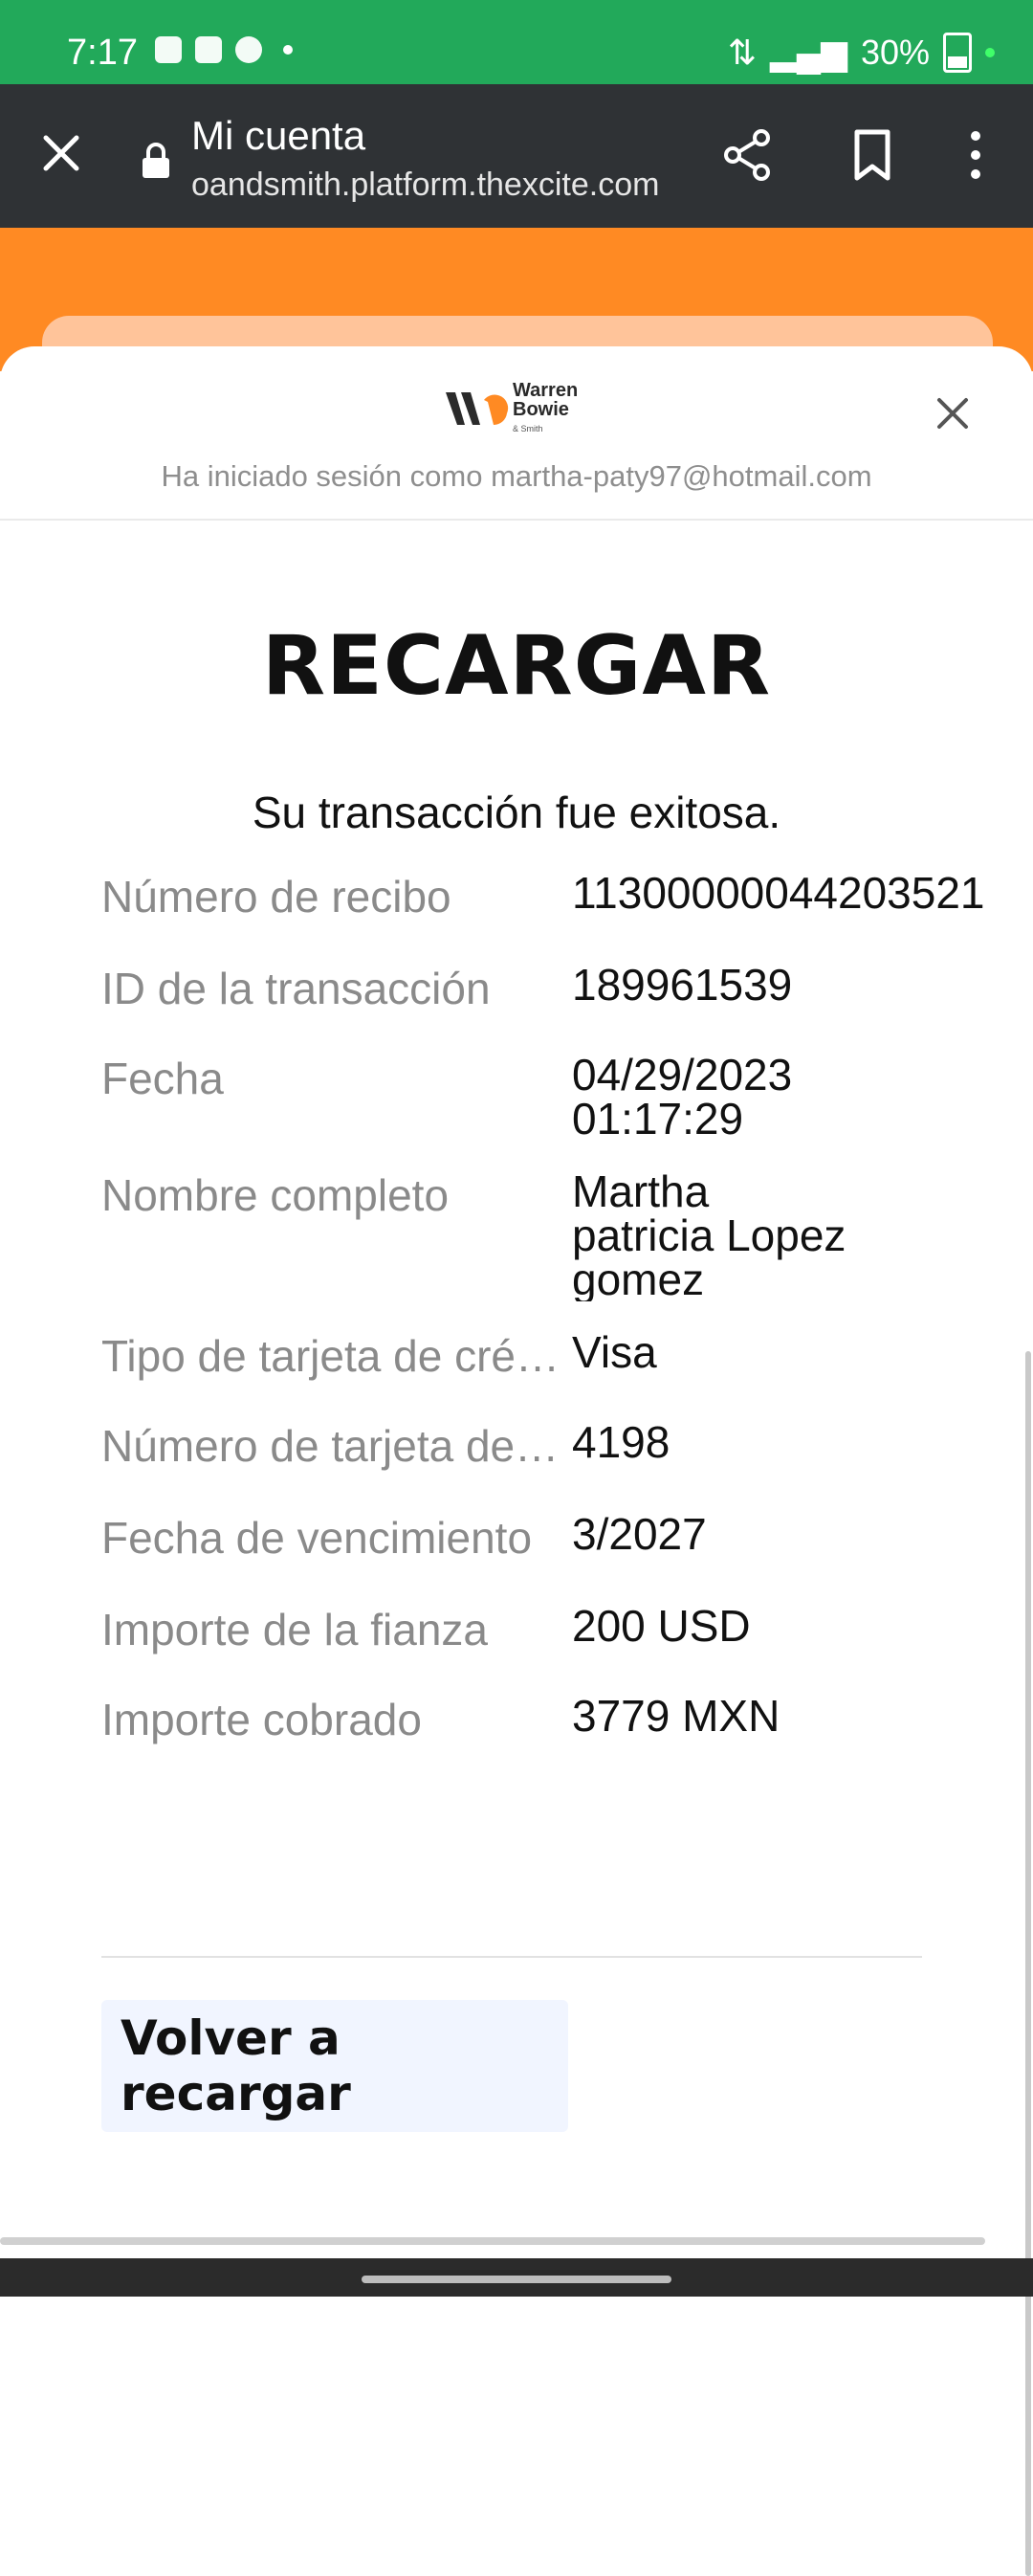 The height and width of the screenshot is (2576, 1033). What do you see at coordinates (541, 409) in the screenshot?
I see `brand-line-2: Bowie` at bounding box center [541, 409].